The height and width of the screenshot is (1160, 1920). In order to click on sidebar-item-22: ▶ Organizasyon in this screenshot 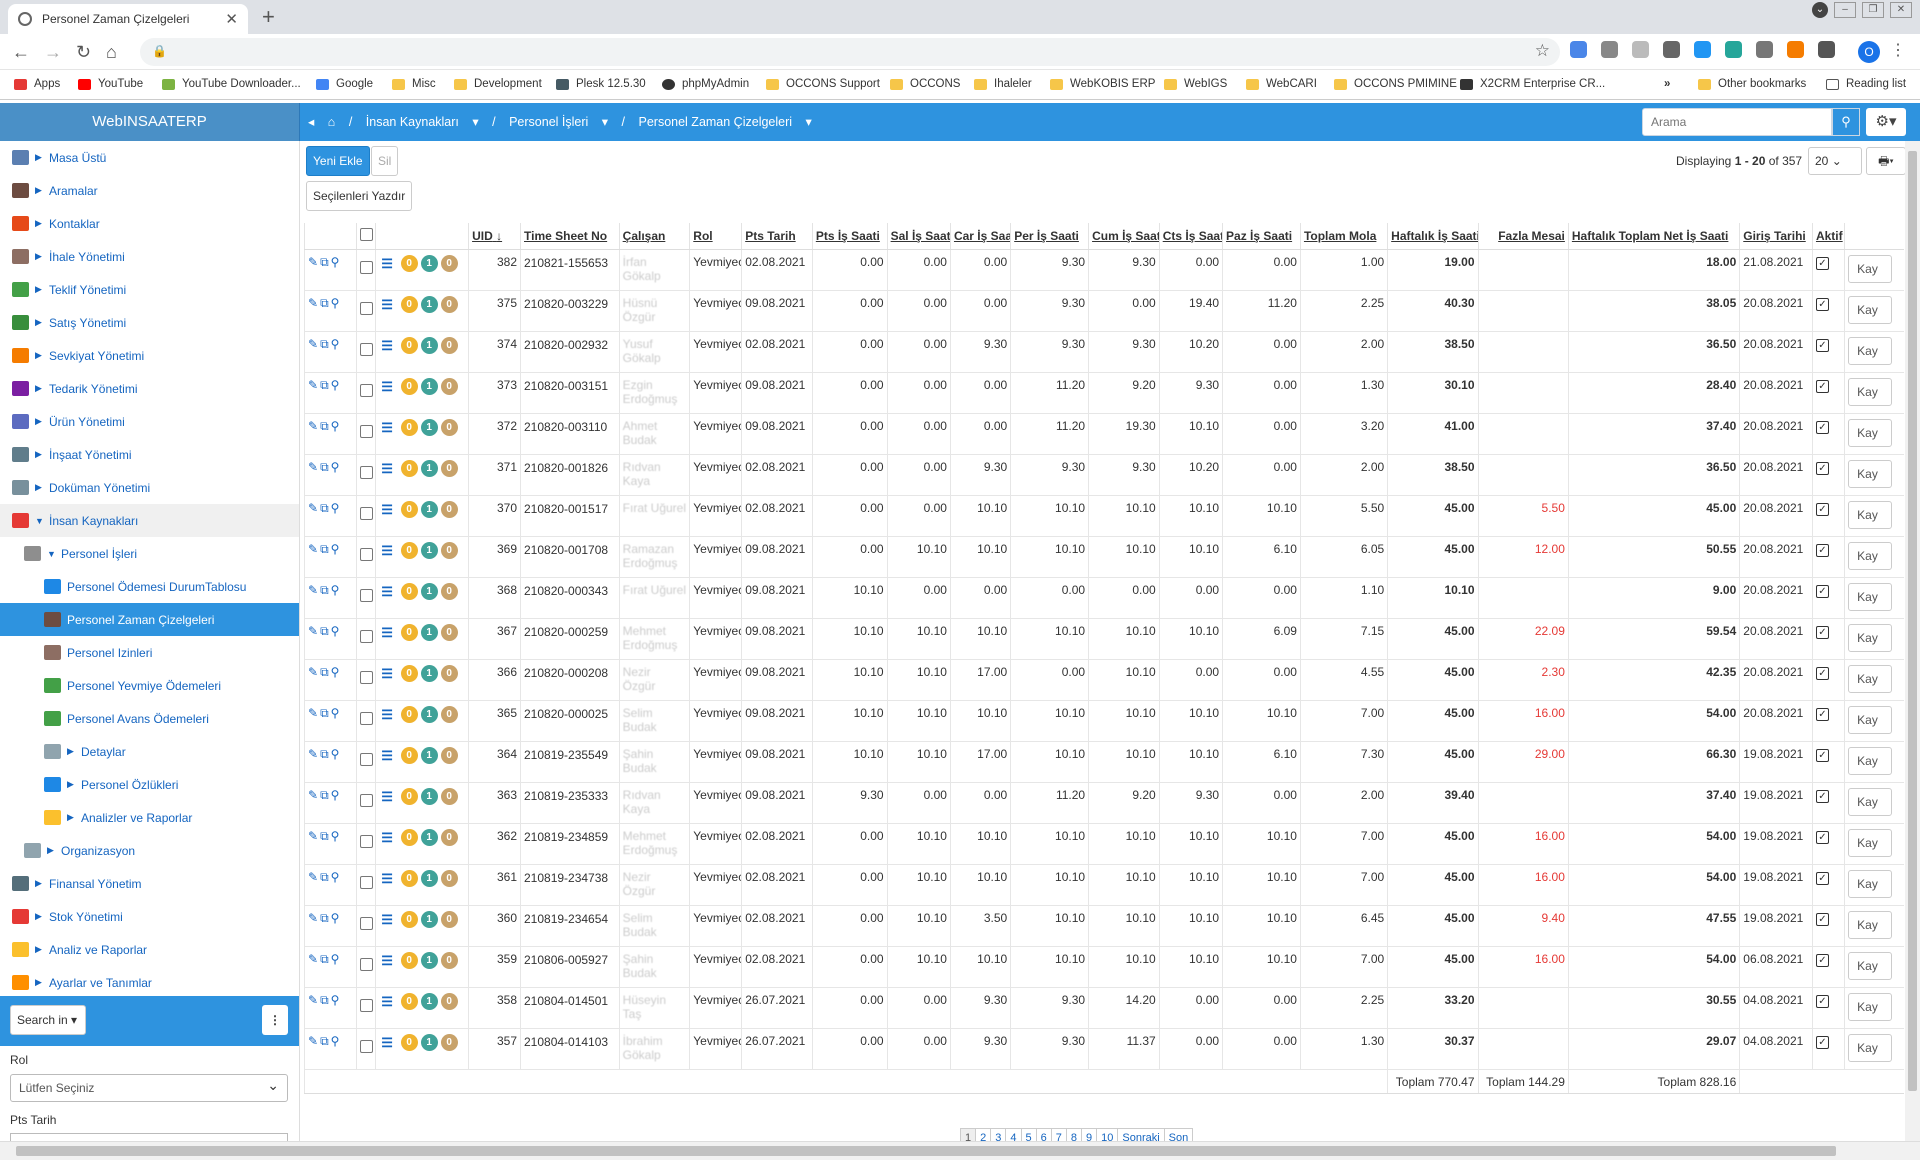, I will do `click(149, 850)`.